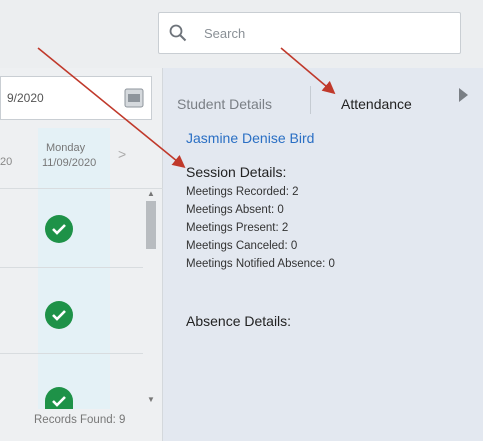  I want to click on absence-details-heading: Absence Details:, so click(239, 321).